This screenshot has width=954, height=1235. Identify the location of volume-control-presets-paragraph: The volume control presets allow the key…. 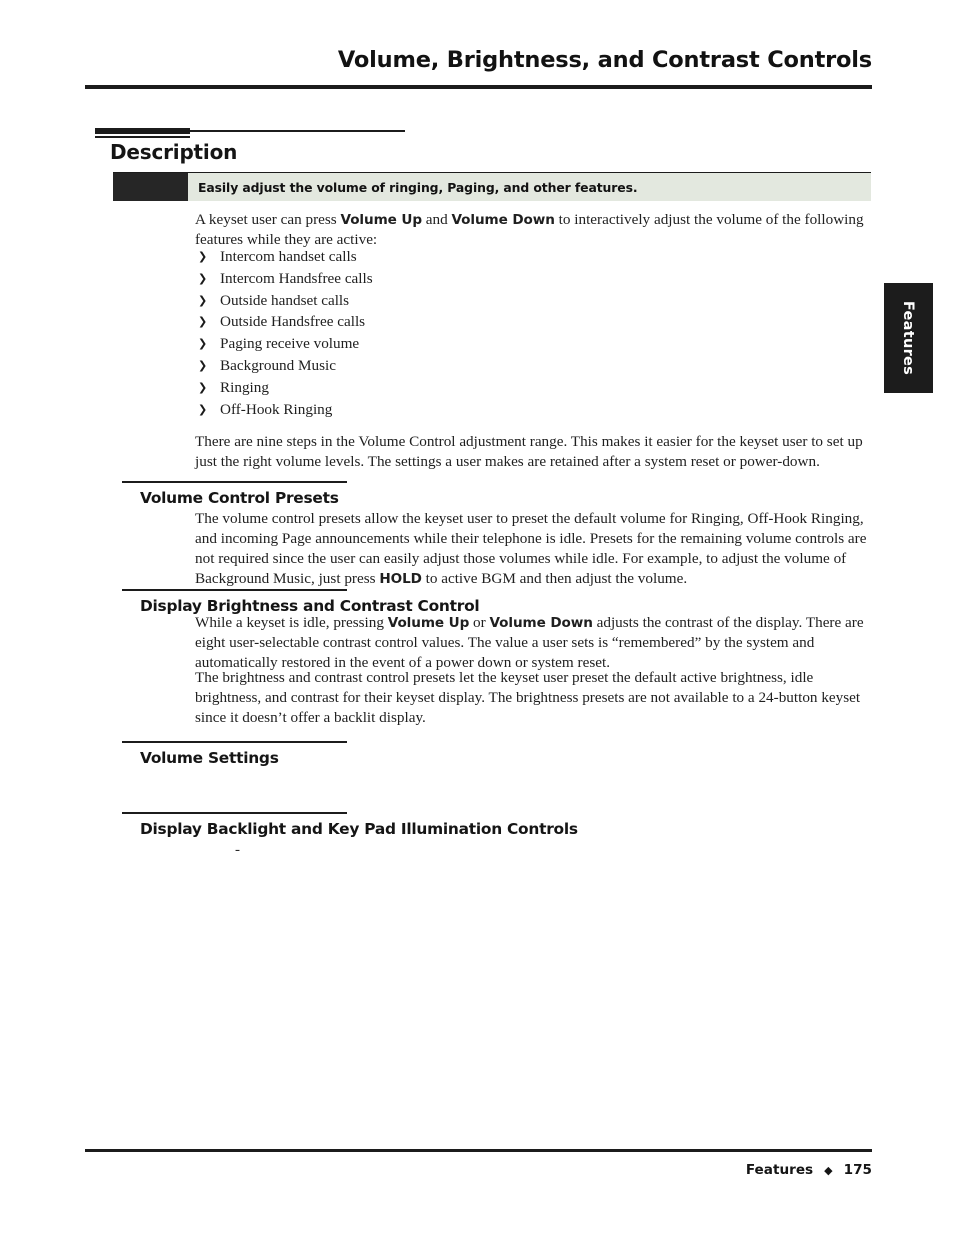
(533, 549).